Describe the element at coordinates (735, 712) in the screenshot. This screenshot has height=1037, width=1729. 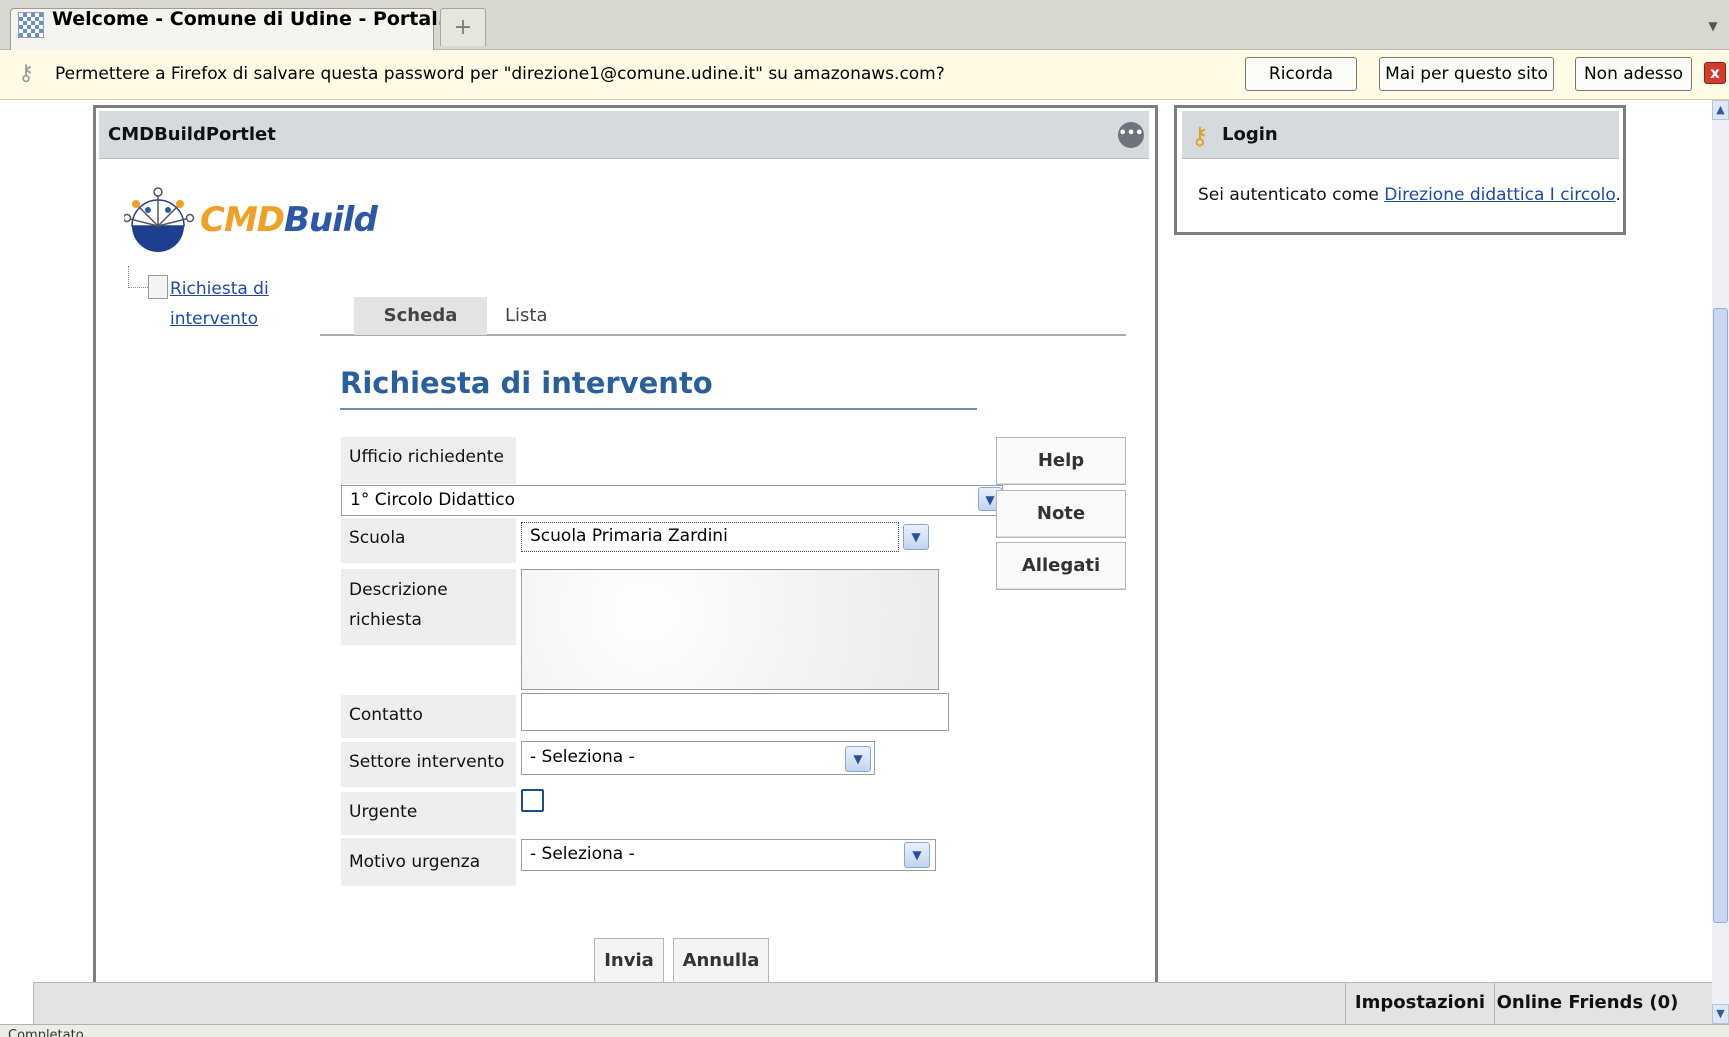
I see `contatto-input` at that location.